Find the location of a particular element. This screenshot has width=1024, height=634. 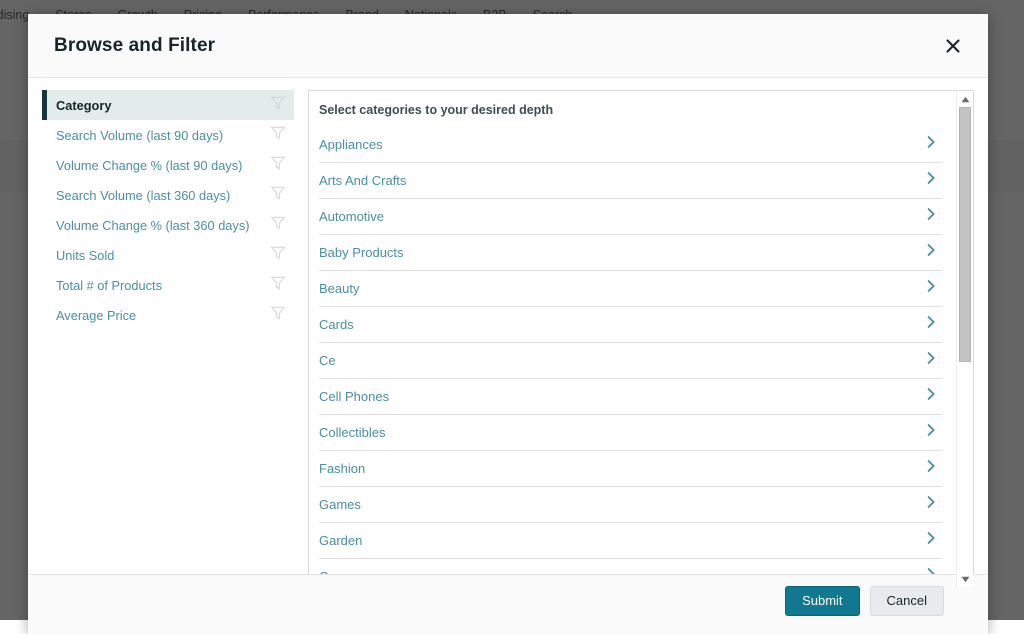

close-icon-glyph is located at coordinates (953, 46).